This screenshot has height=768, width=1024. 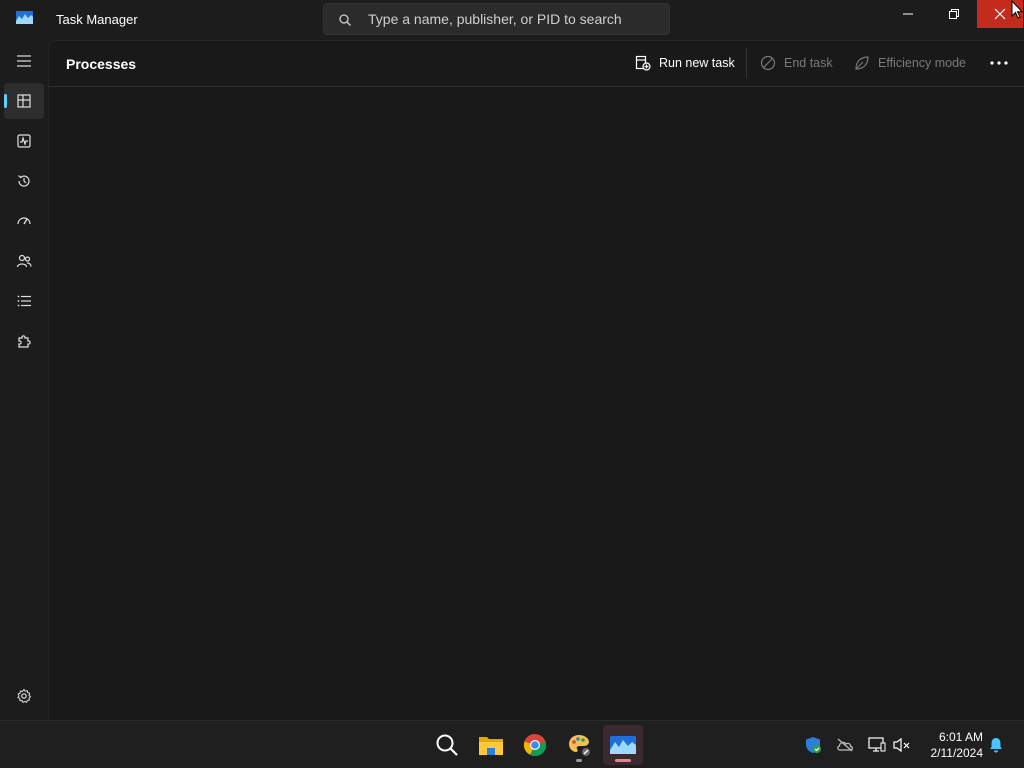 I want to click on history-icon, so click(x=24, y=181).